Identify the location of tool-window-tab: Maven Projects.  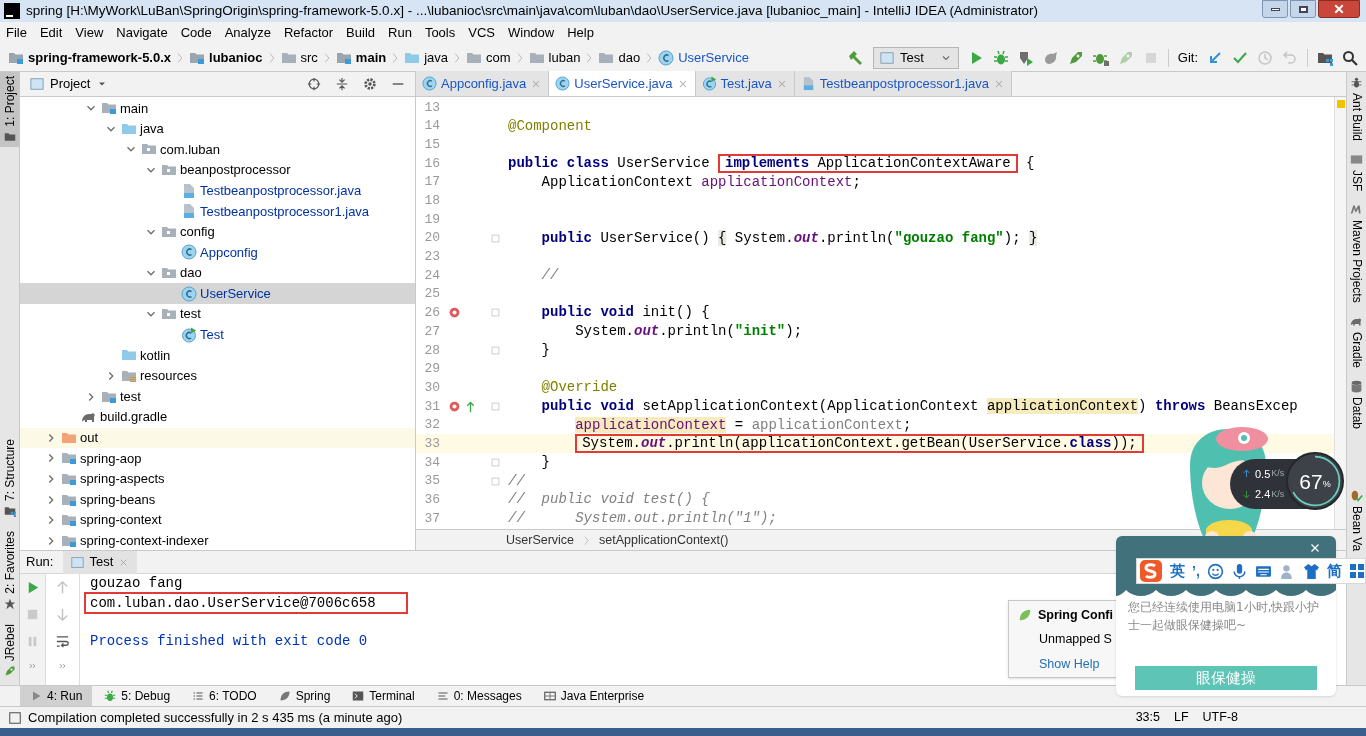
(1356, 253).